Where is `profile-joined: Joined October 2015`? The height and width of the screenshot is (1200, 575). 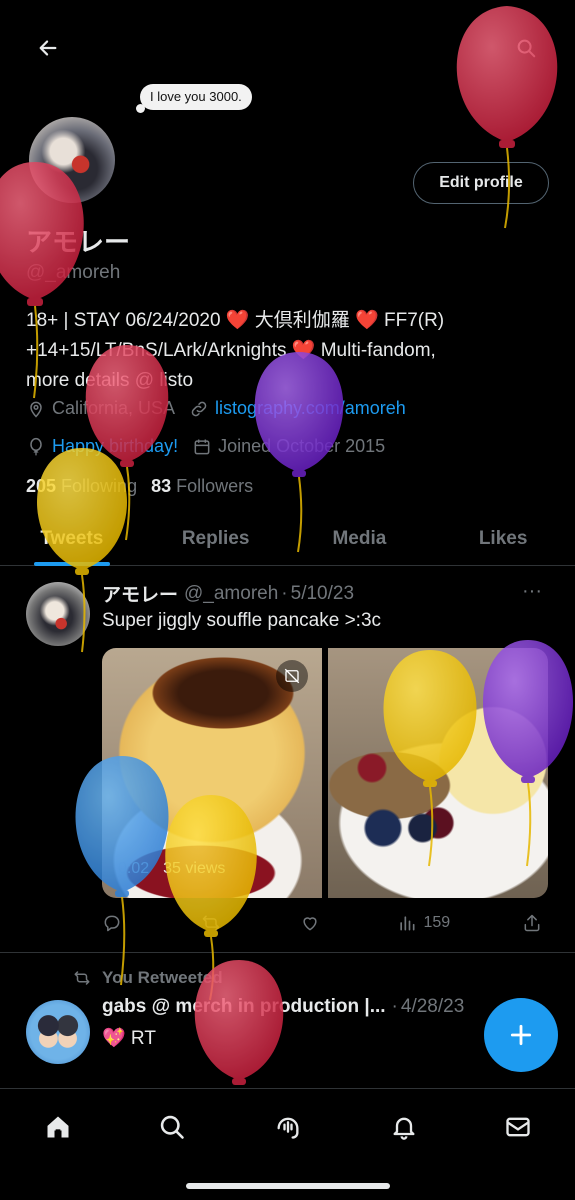
profile-joined: Joined October 2015 is located at coordinates (288, 446).